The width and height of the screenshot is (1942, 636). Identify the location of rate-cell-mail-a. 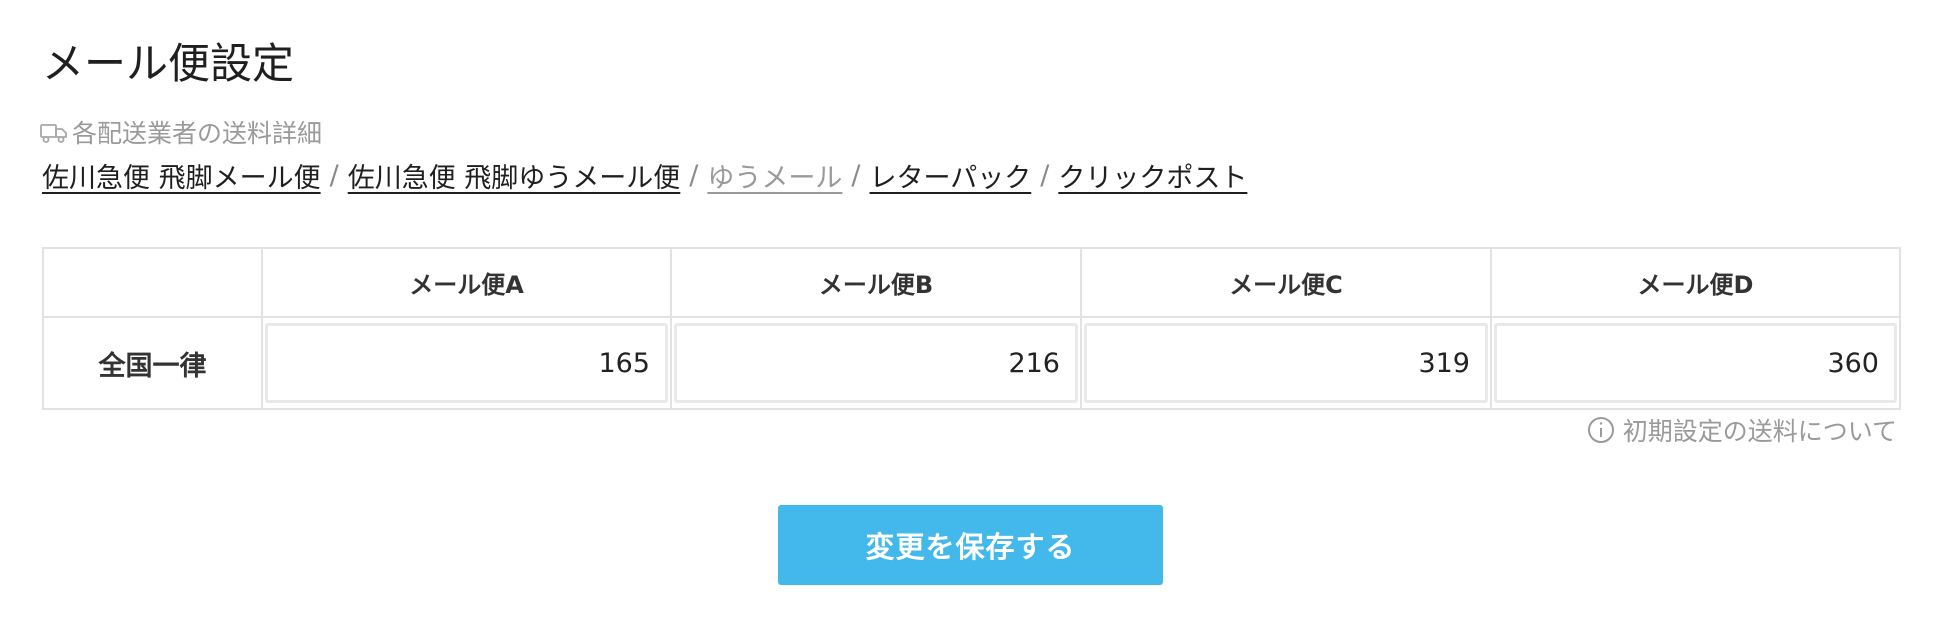
(466, 363).